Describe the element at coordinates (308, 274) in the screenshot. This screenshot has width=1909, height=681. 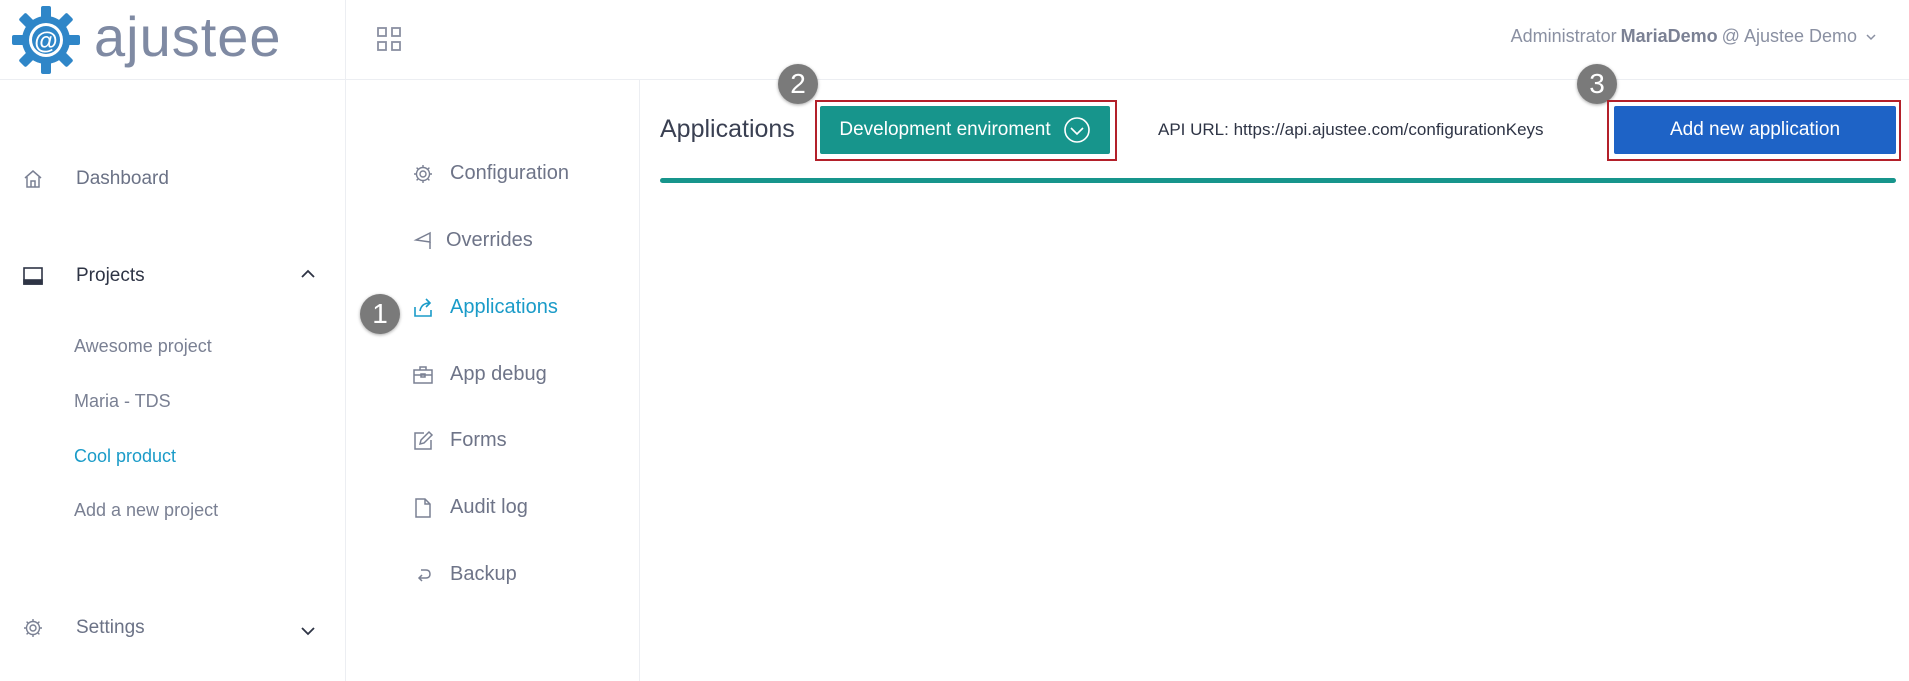
I see `chevron-up-icon` at that location.